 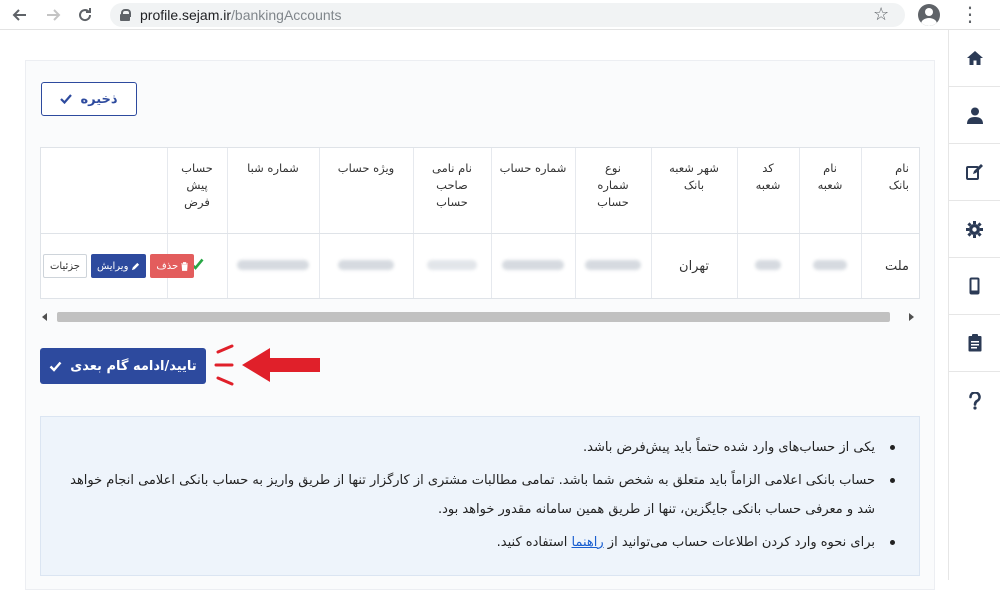 I want to click on profile-avatar-icon, so click(x=929, y=15).